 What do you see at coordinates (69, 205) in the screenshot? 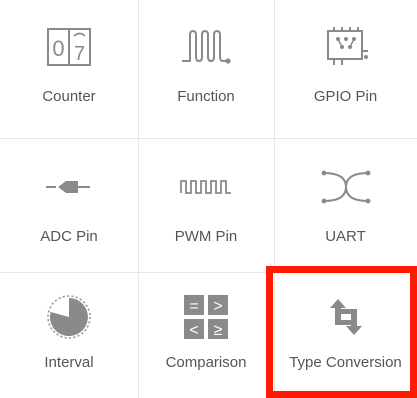
I see `tile-adc-pin: ADC Pin` at bounding box center [69, 205].